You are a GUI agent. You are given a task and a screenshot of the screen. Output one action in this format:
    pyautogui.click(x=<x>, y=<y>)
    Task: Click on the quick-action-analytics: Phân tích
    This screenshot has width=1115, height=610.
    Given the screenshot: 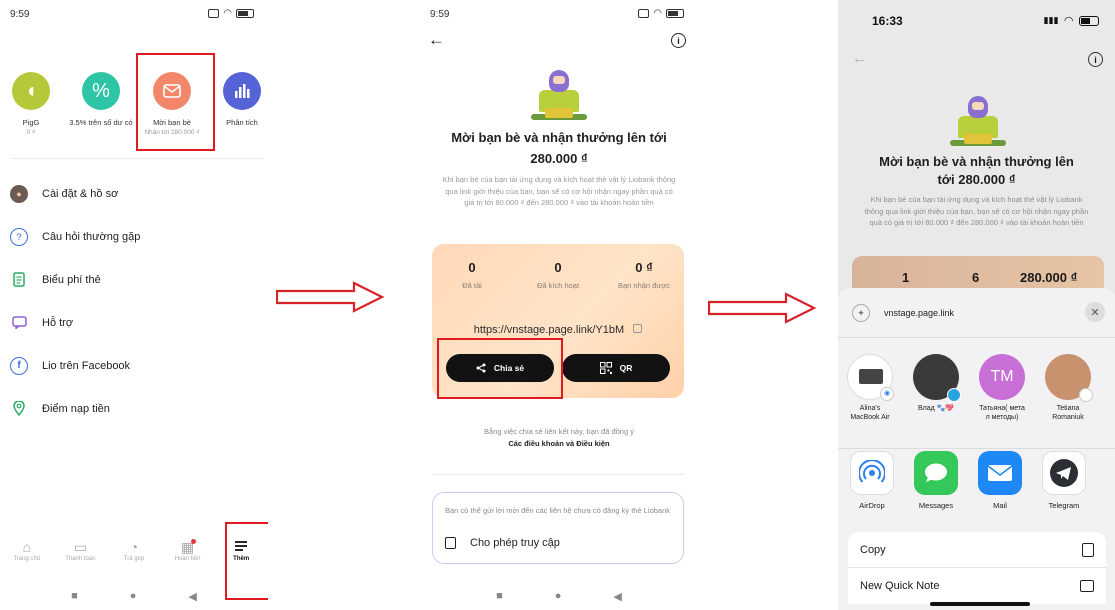 What is the action you would take?
    pyautogui.click(x=237, y=99)
    